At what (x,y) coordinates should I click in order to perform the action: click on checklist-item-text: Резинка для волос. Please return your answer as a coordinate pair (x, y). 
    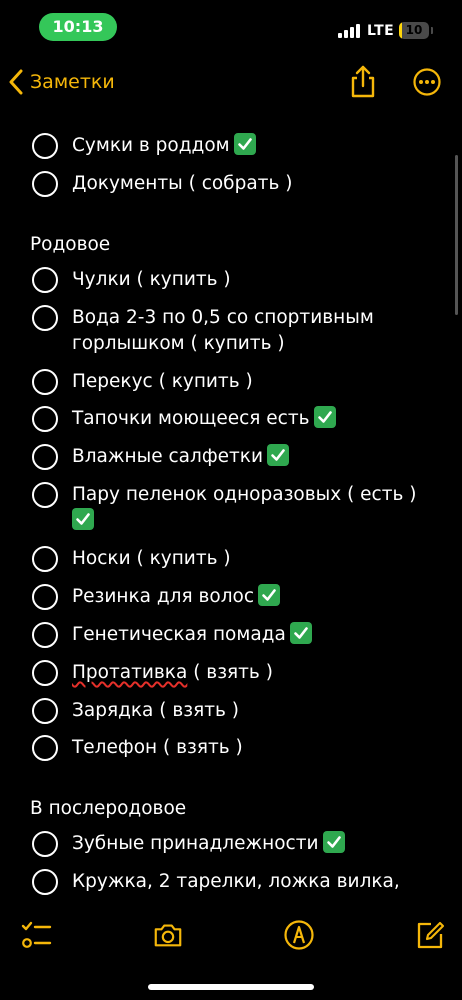
    Looking at the image, I should click on (247, 597).